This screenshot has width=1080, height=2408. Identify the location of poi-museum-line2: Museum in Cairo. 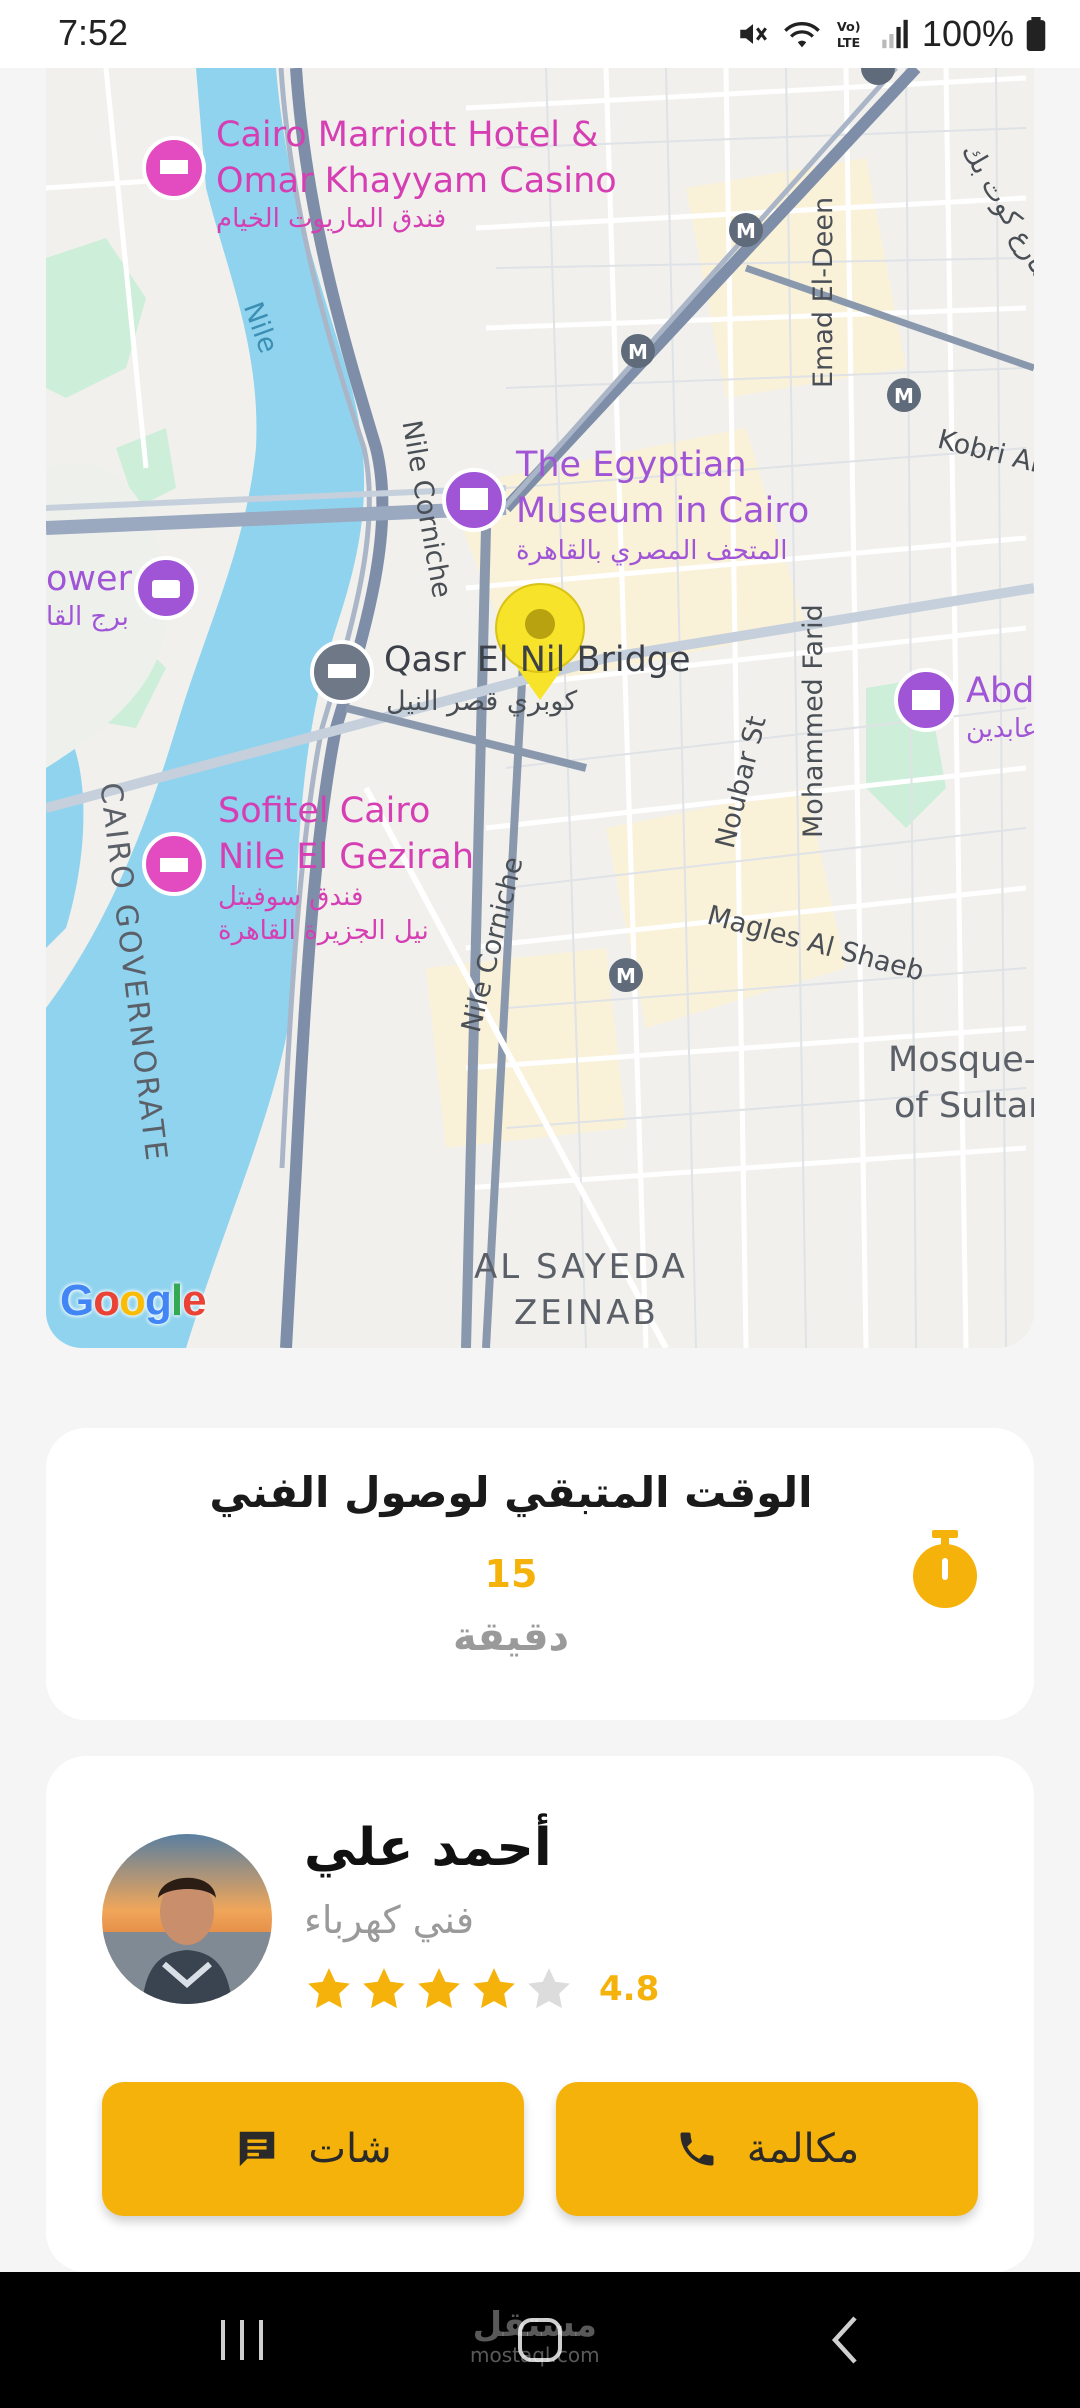
(662, 511).